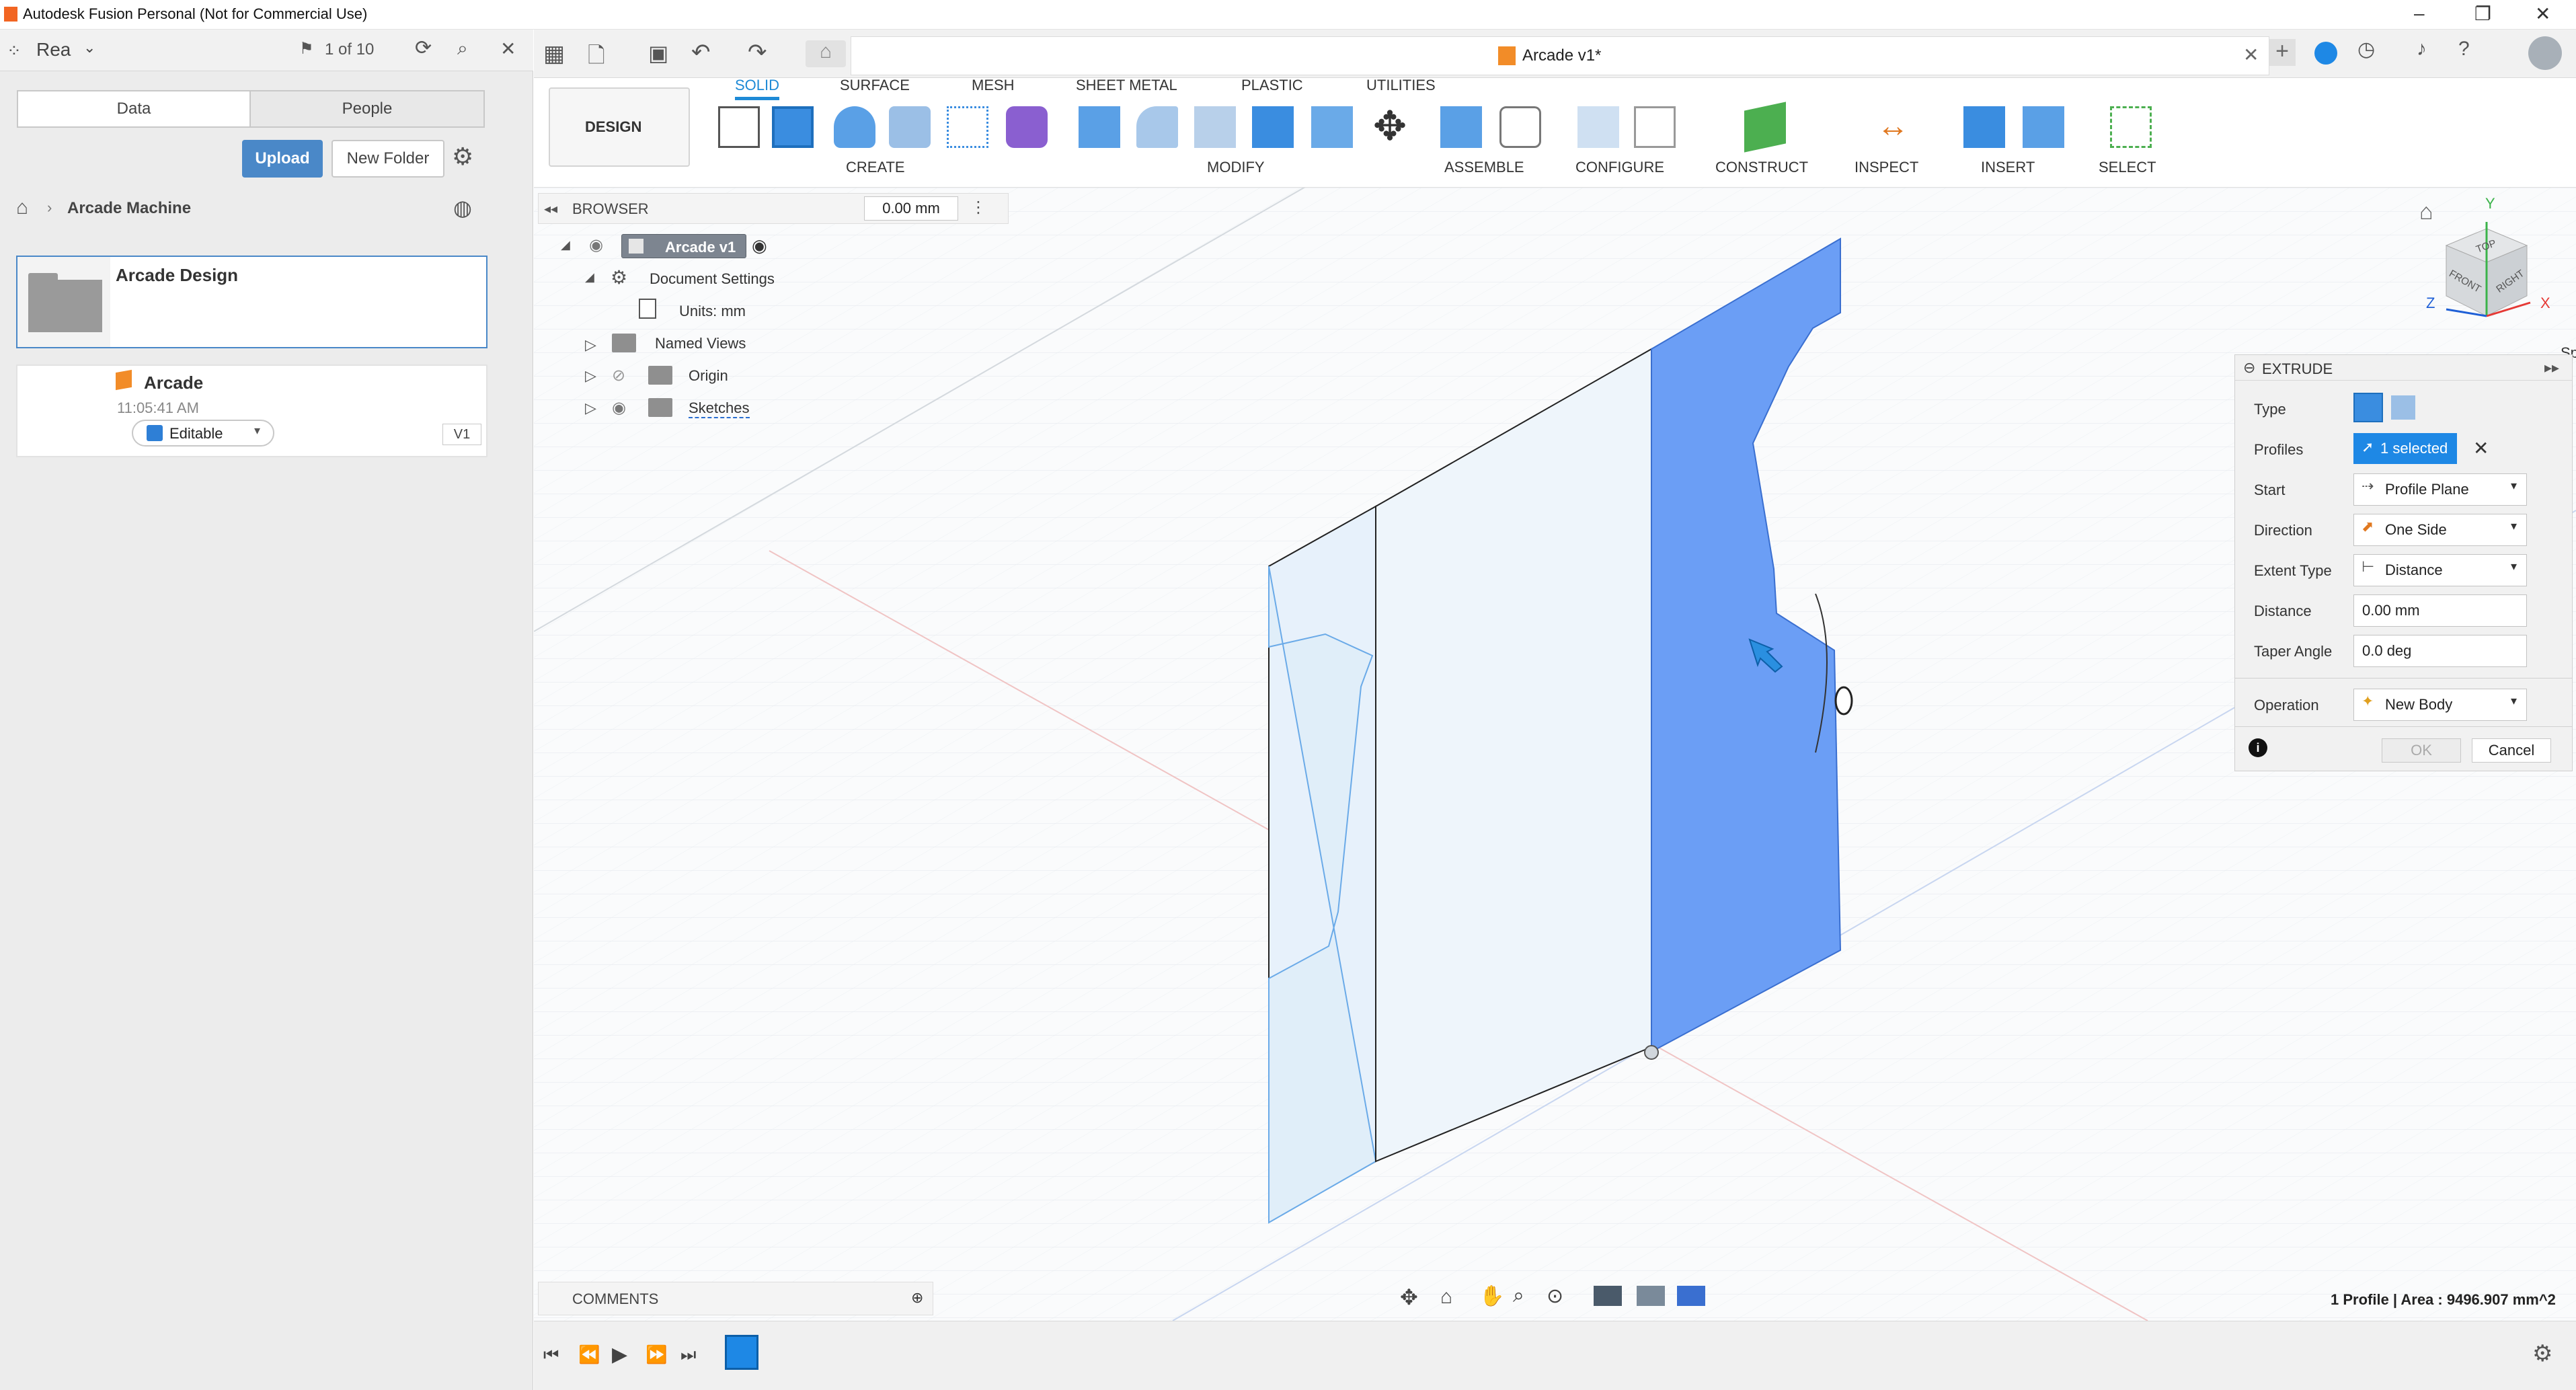  What do you see at coordinates (1765, 128) in the screenshot?
I see `construct-plane-icon` at bounding box center [1765, 128].